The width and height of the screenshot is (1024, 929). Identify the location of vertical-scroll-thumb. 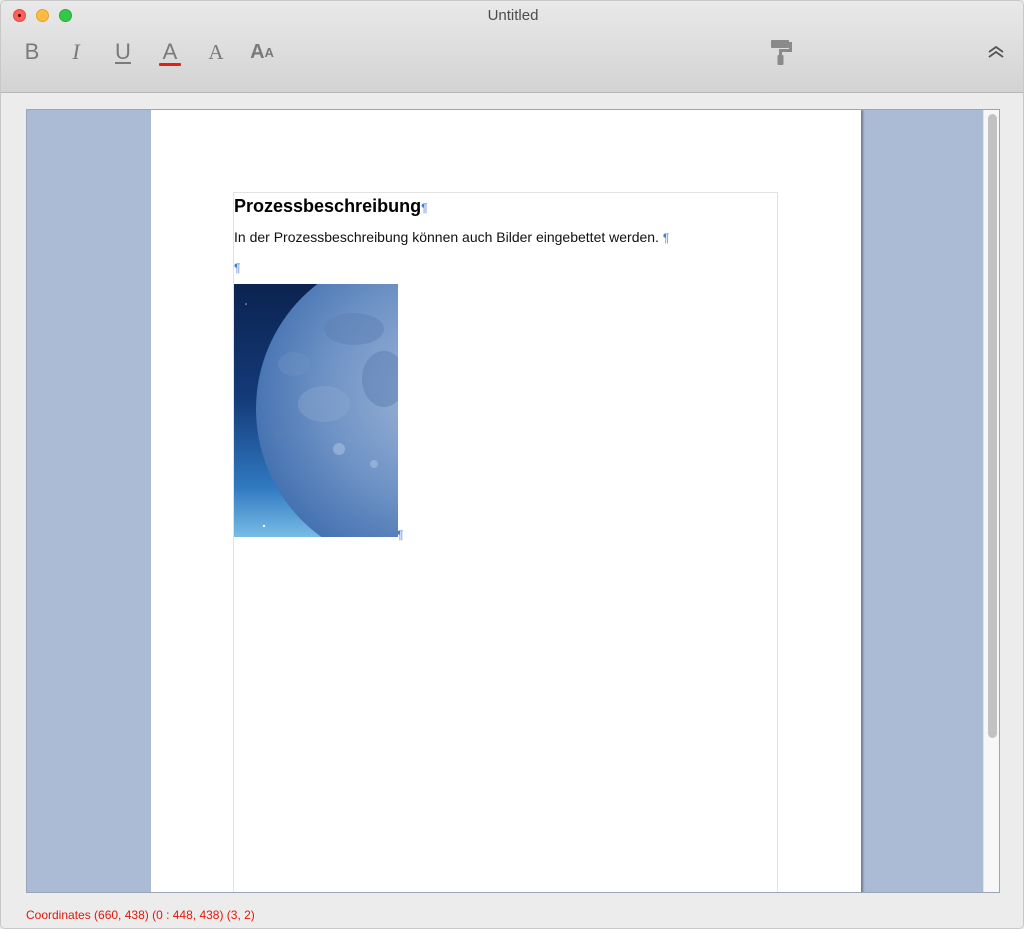
(992, 426).